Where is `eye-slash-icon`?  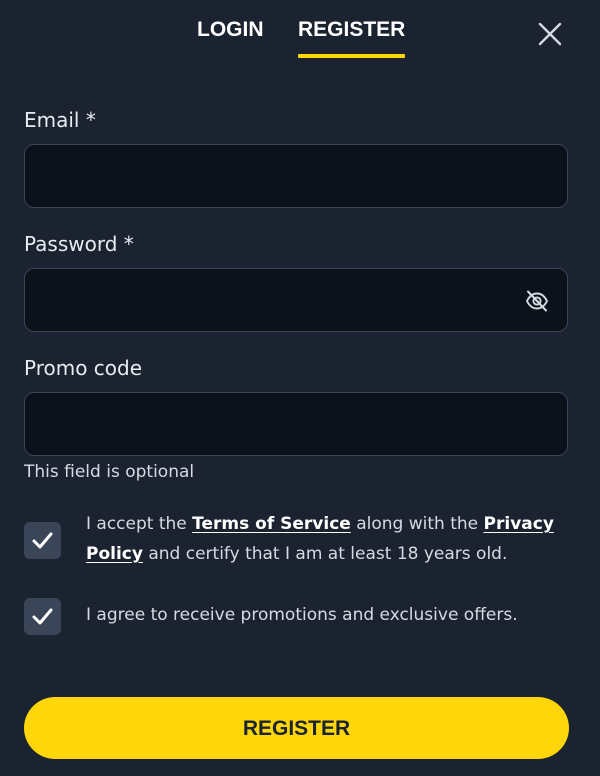 eye-slash-icon is located at coordinates (537, 301).